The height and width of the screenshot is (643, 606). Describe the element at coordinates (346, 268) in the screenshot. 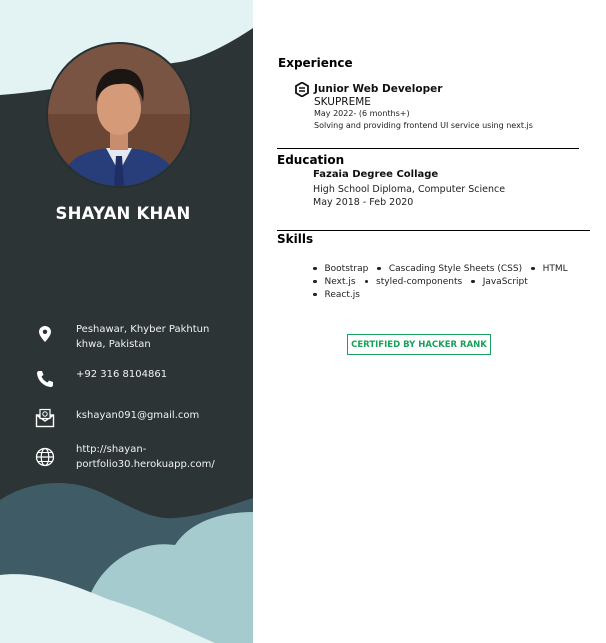

I see `skill-label: Bootstrap` at that location.